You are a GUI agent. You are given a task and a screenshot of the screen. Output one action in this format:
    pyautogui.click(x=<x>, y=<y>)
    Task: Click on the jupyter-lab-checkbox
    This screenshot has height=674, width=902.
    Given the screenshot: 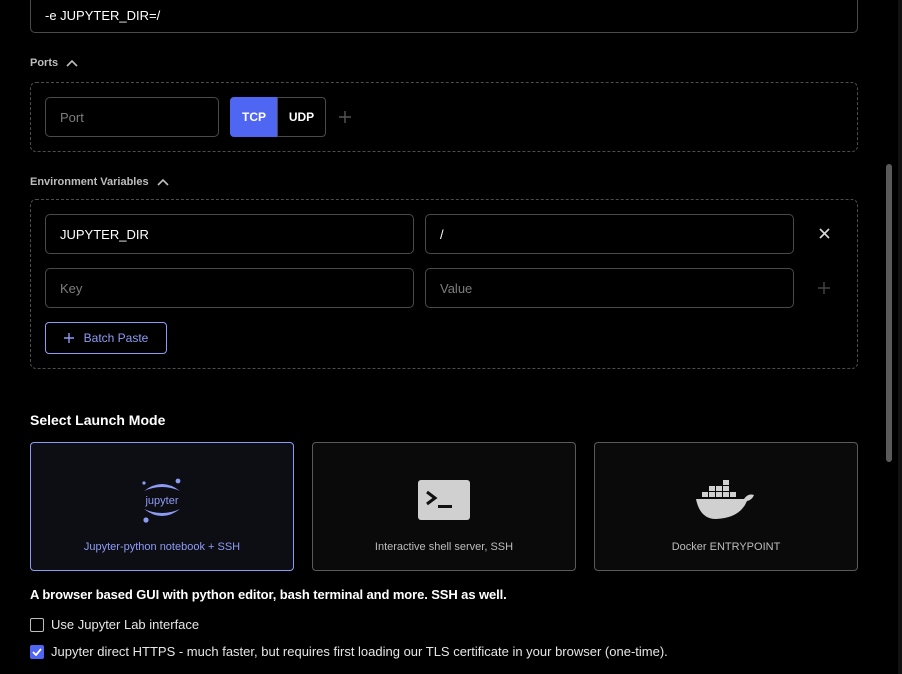 What is the action you would take?
    pyautogui.click(x=37, y=624)
    